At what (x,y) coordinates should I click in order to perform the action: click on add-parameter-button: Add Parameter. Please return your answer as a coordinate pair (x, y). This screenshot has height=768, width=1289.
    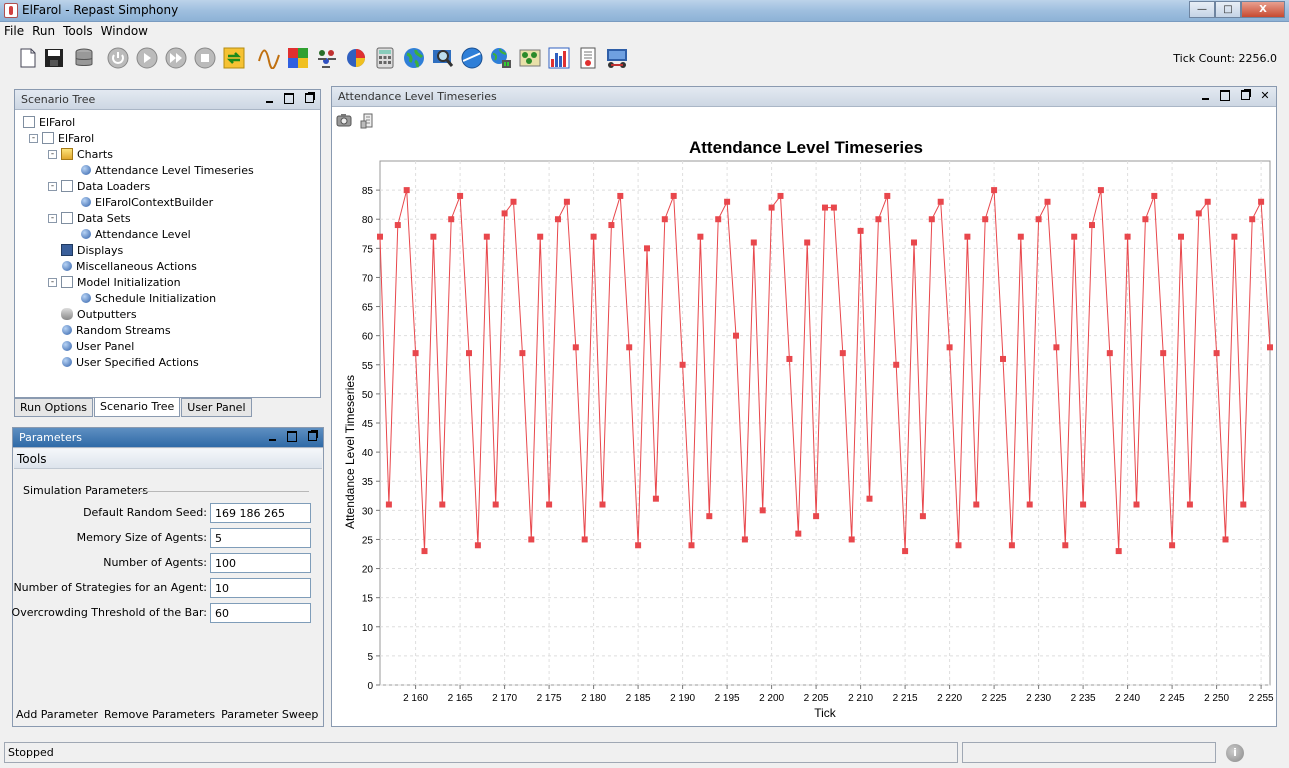
    Looking at the image, I should click on (57, 714).